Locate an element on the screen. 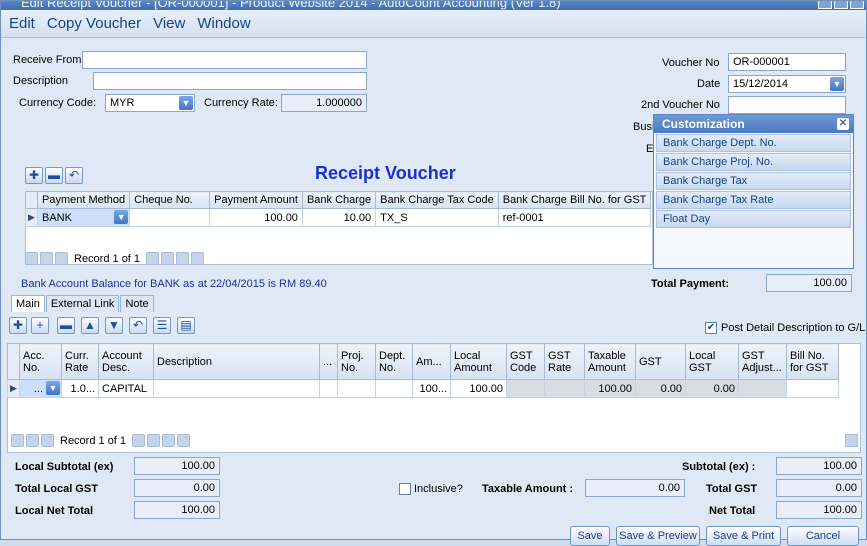 The image size is (867, 546). save-print-button: Save & Print is located at coordinates (743, 536).